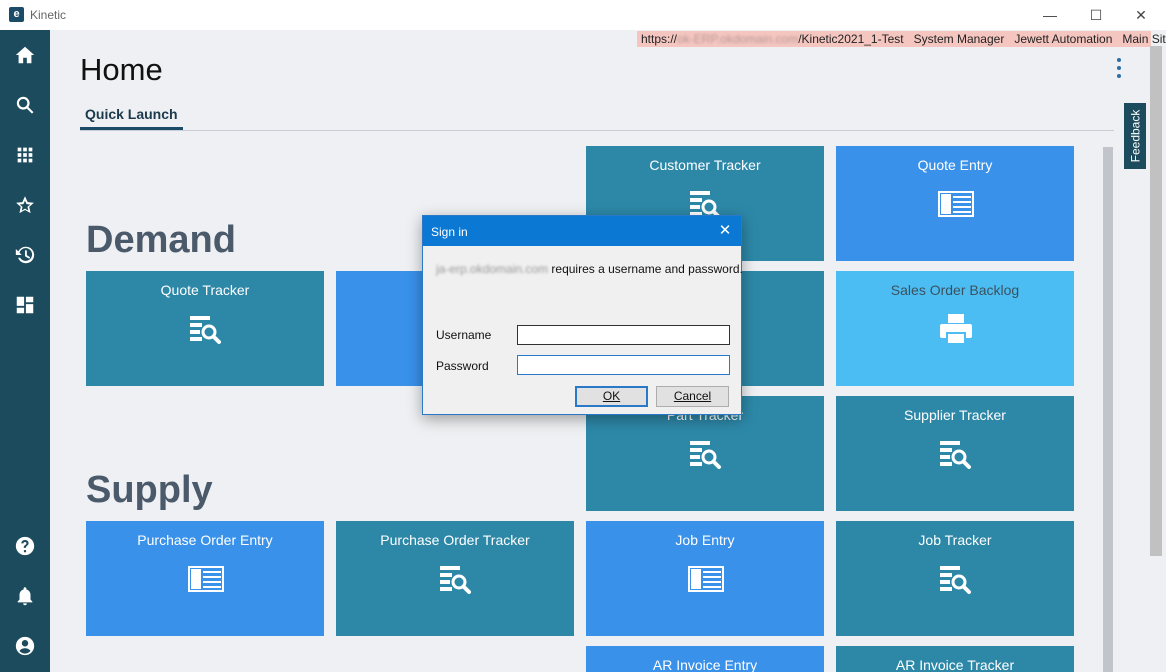  Describe the element at coordinates (161, 240) in the screenshot. I see `section-heading-demand: Demand` at that location.